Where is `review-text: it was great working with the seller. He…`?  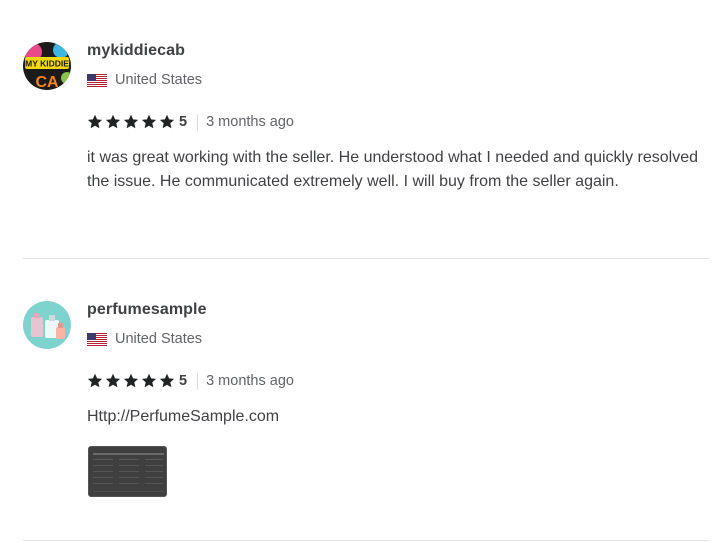 review-text: it was great working with the seller. He… is located at coordinates (393, 169).